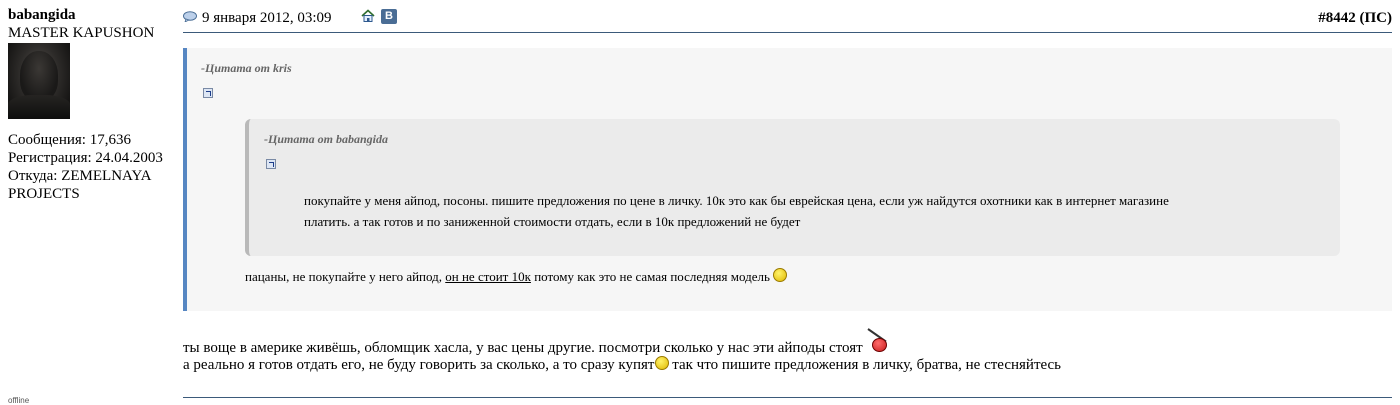 This screenshot has height=405, width=1400. Describe the element at coordinates (19, 400) in the screenshot. I see `online-status: offline` at that location.